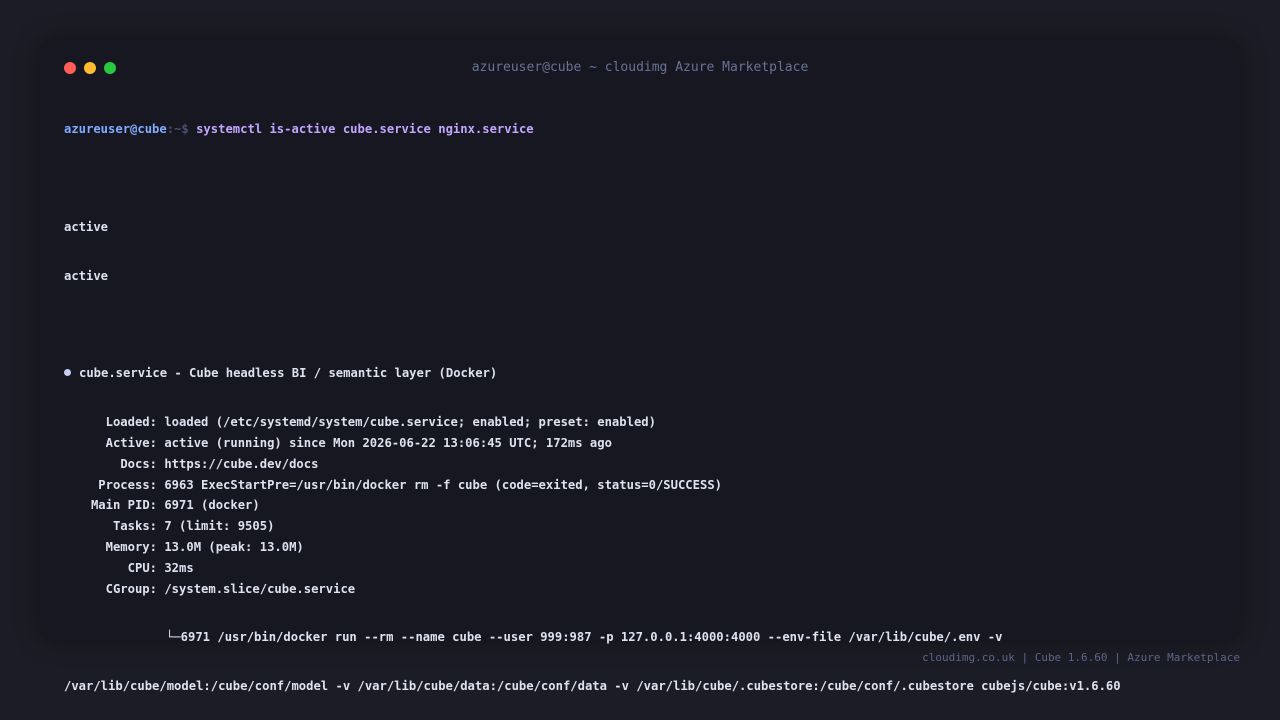 This screenshot has width=1280, height=720. I want to click on status-field-value: 6971 (docker), so click(212, 505).